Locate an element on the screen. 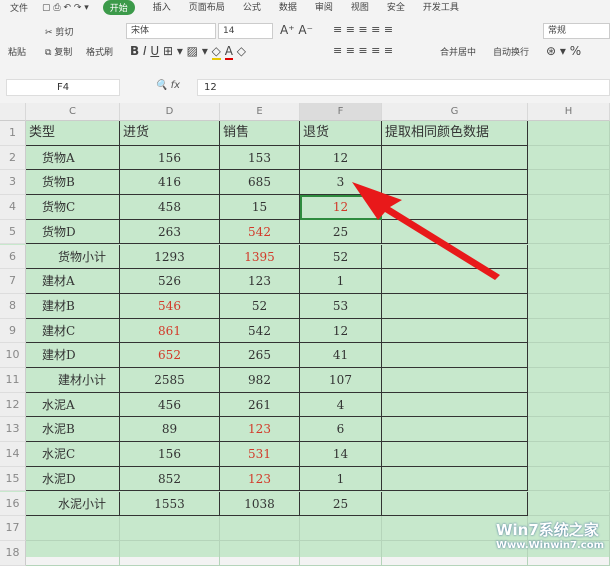 The image size is (610, 566). watermark: Win7系统之家 Www.Winwin7.com is located at coordinates (550, 535).